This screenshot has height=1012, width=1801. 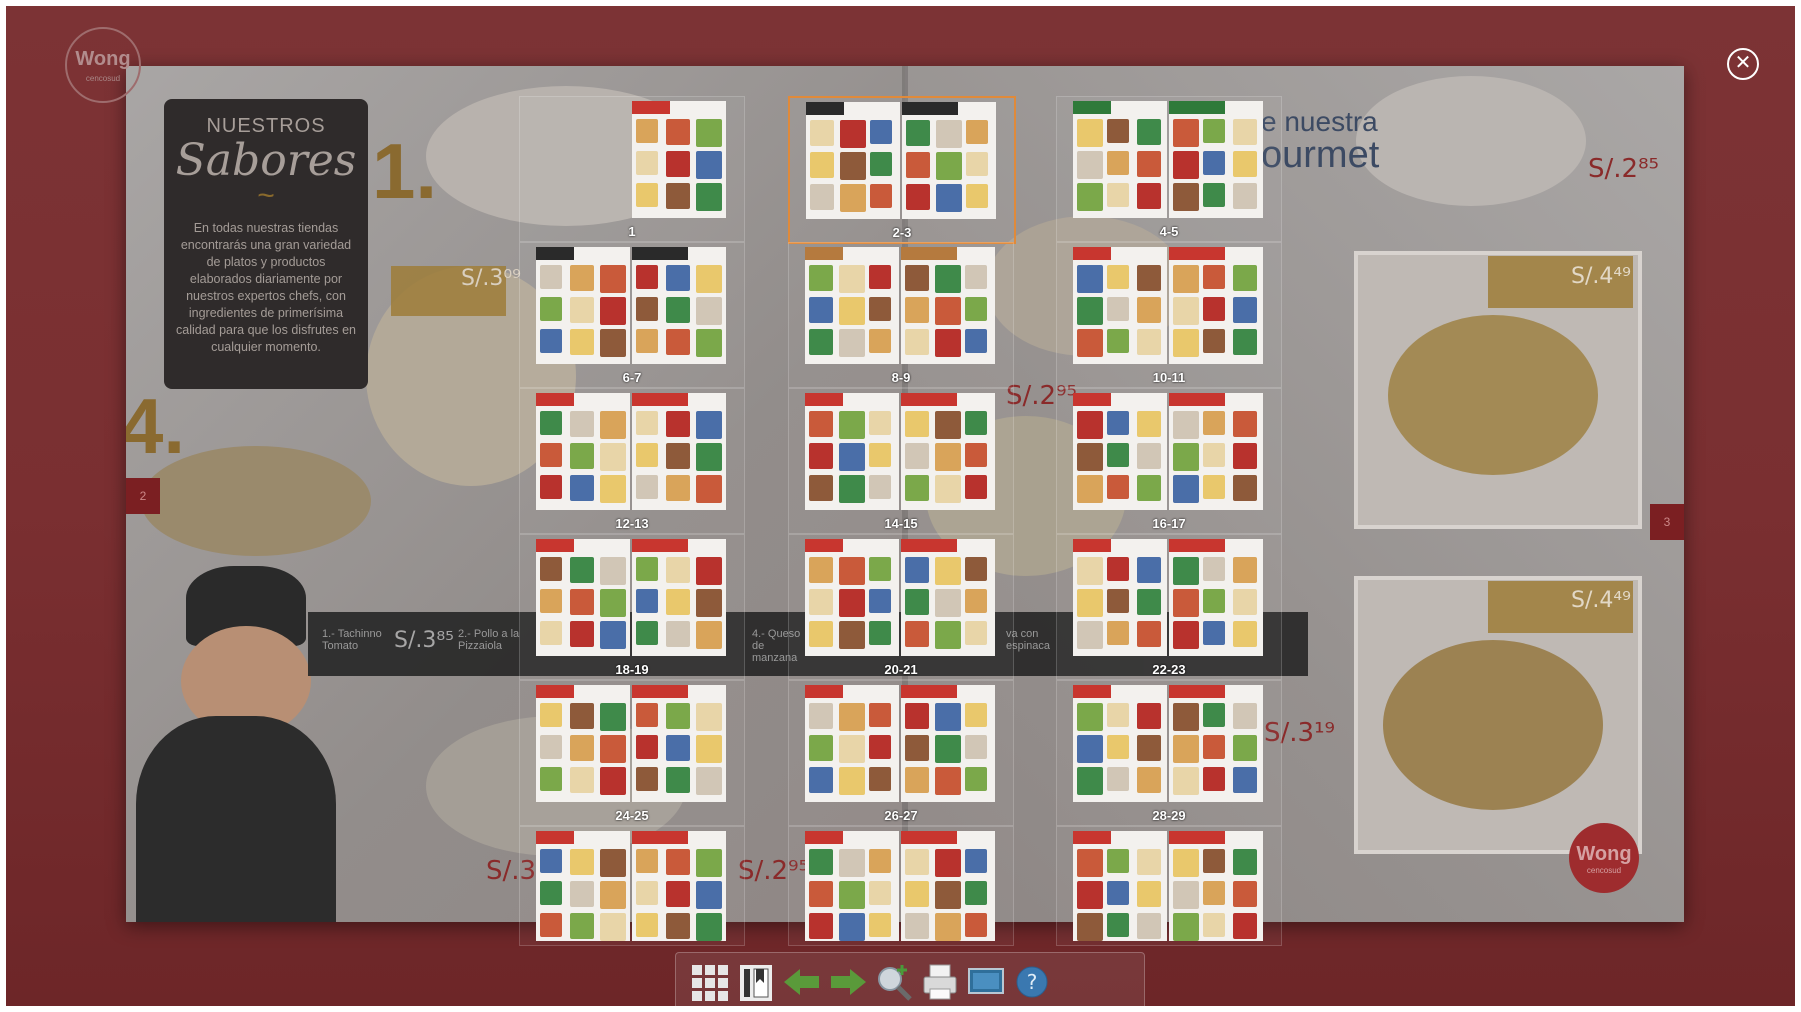 What do you see at coordinates (491, 278) in the screenshot?
I see `price-label: S/.3⁰⁹` at bounding box center [491, 278].